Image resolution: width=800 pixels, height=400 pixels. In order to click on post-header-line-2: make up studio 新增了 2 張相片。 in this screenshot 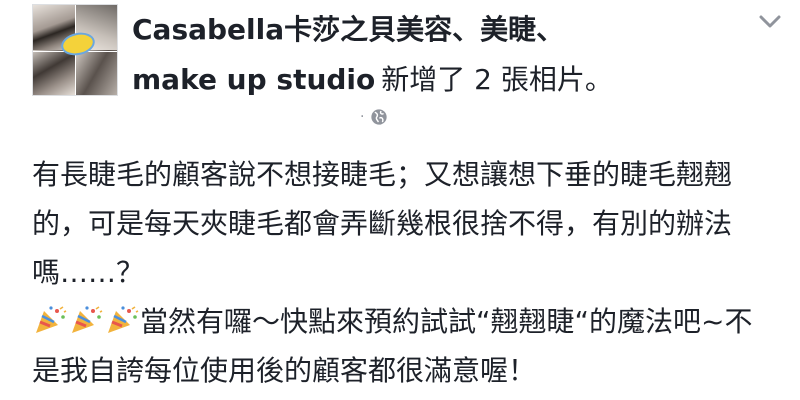, I will do `click(442, 80)`.